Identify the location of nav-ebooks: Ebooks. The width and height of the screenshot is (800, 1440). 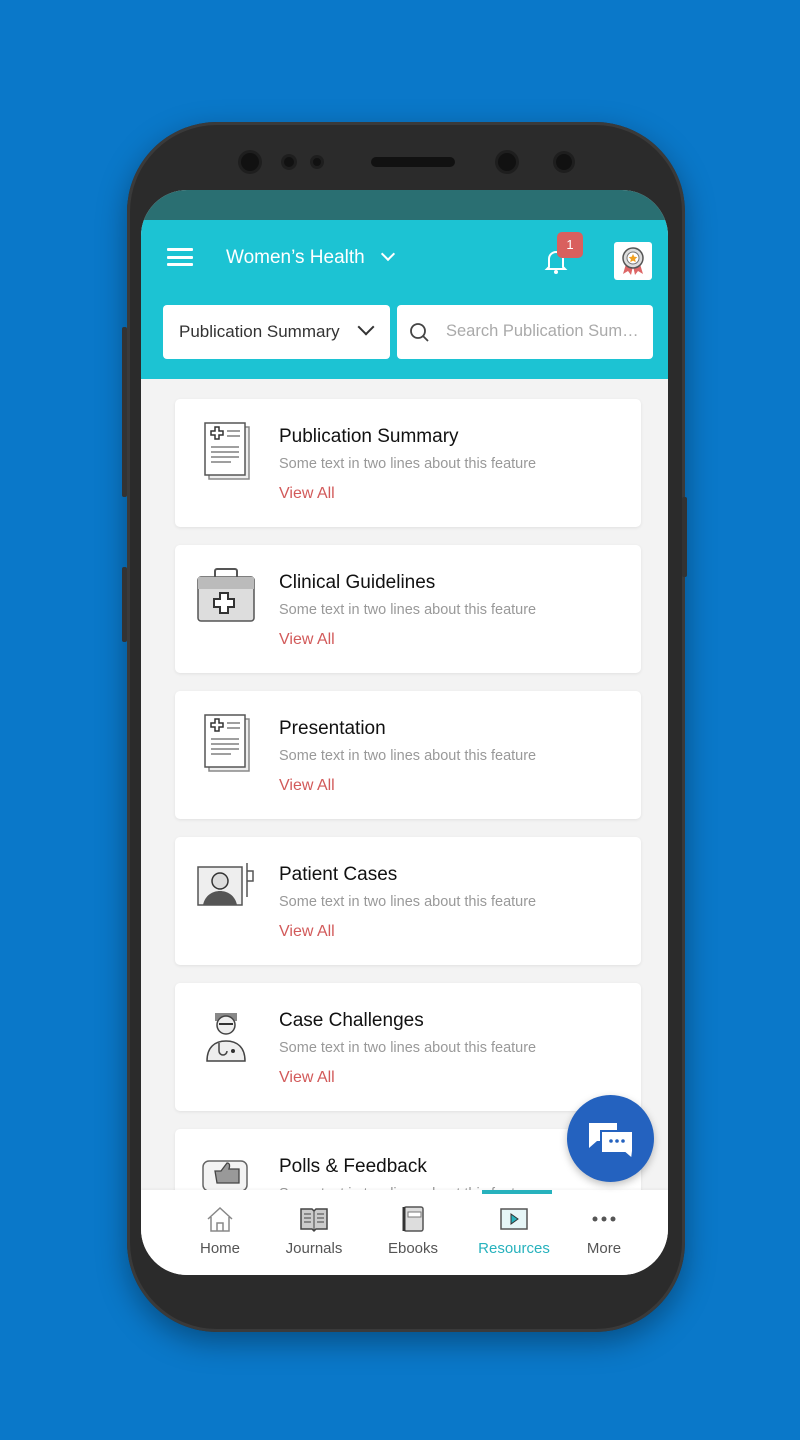
(413, 1230).